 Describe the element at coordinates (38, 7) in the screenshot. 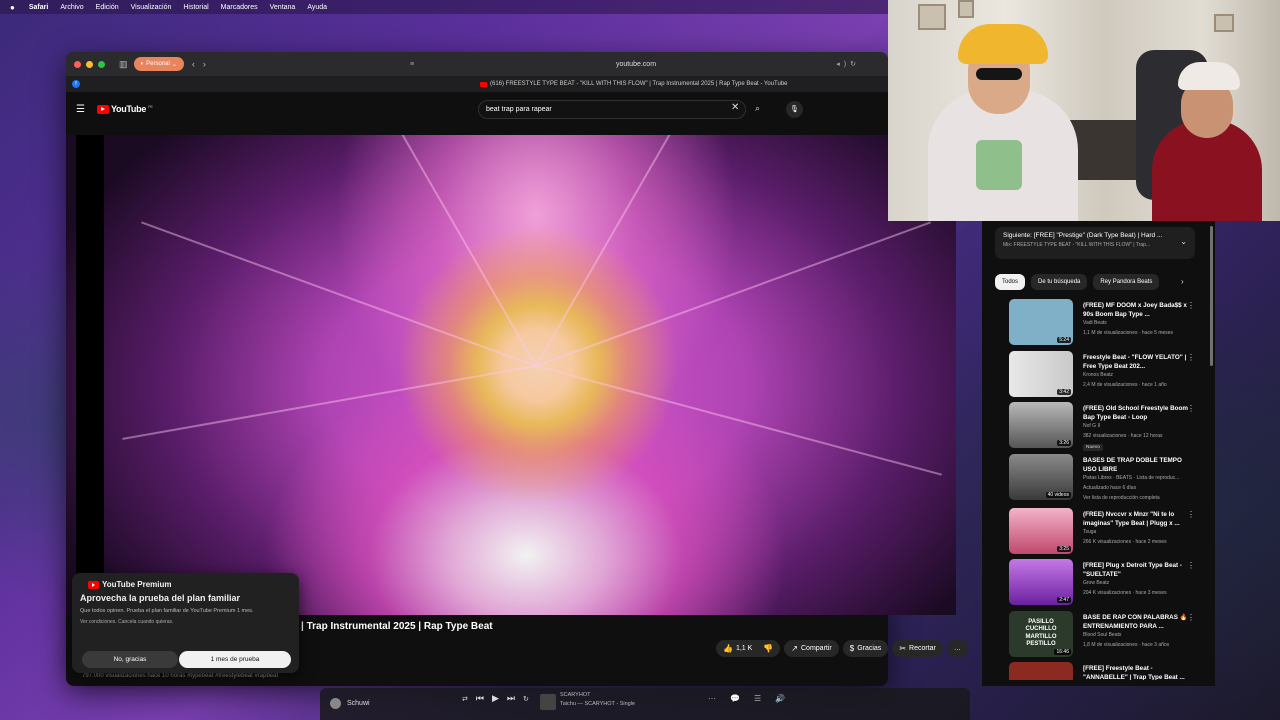

I see `menu-app-name: Safari` at that location.